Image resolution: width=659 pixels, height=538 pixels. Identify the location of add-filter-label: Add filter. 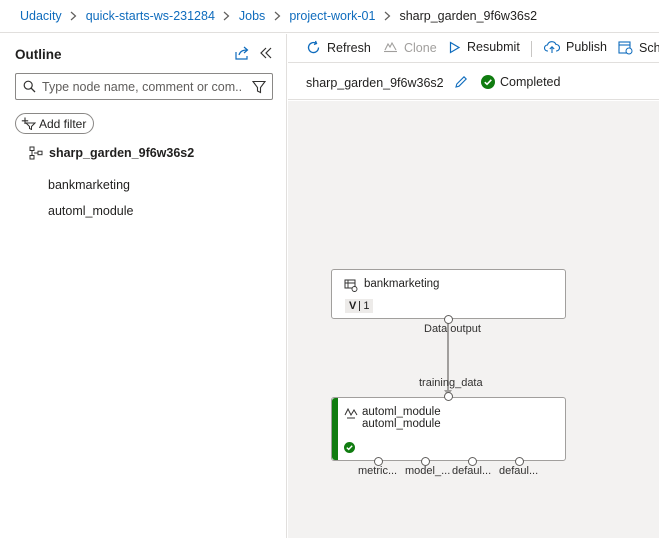
(63, 123).